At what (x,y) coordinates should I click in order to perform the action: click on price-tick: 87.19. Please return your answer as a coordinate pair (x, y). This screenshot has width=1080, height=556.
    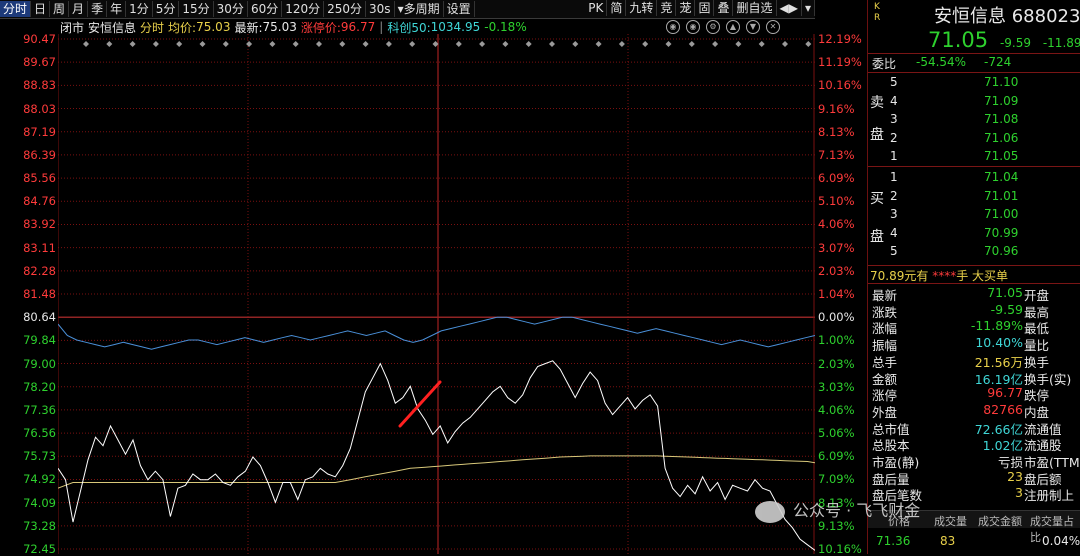
    Looking at the image, I should click on (39, 131).